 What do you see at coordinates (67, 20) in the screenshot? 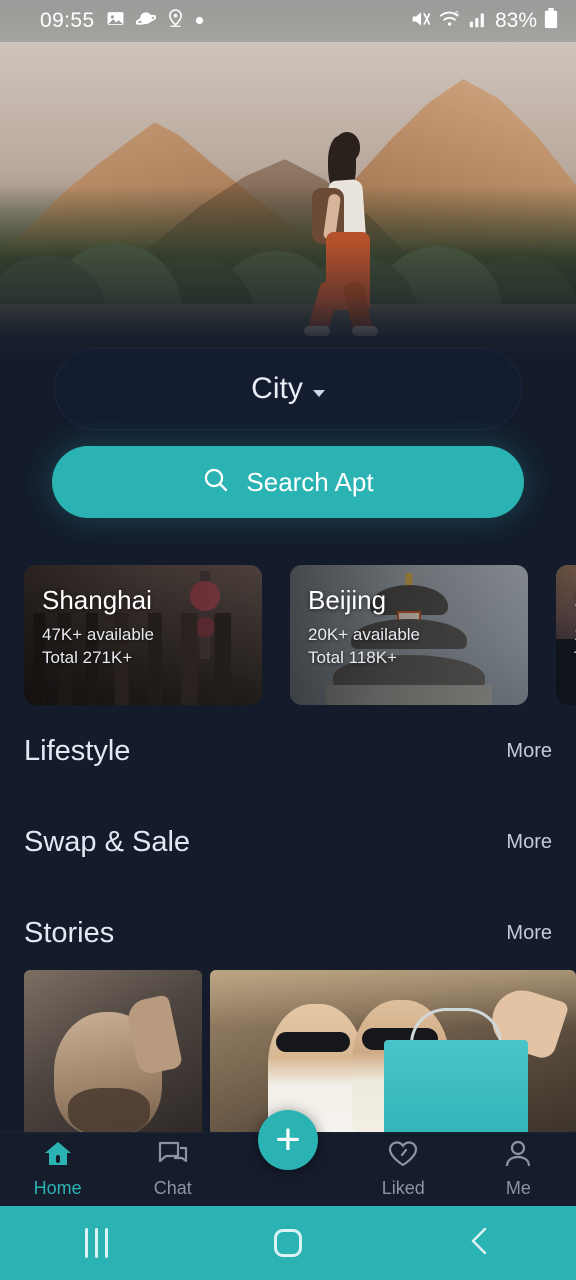
I see `status-bar-clock: 09:55` at bounding box center [67, 20].